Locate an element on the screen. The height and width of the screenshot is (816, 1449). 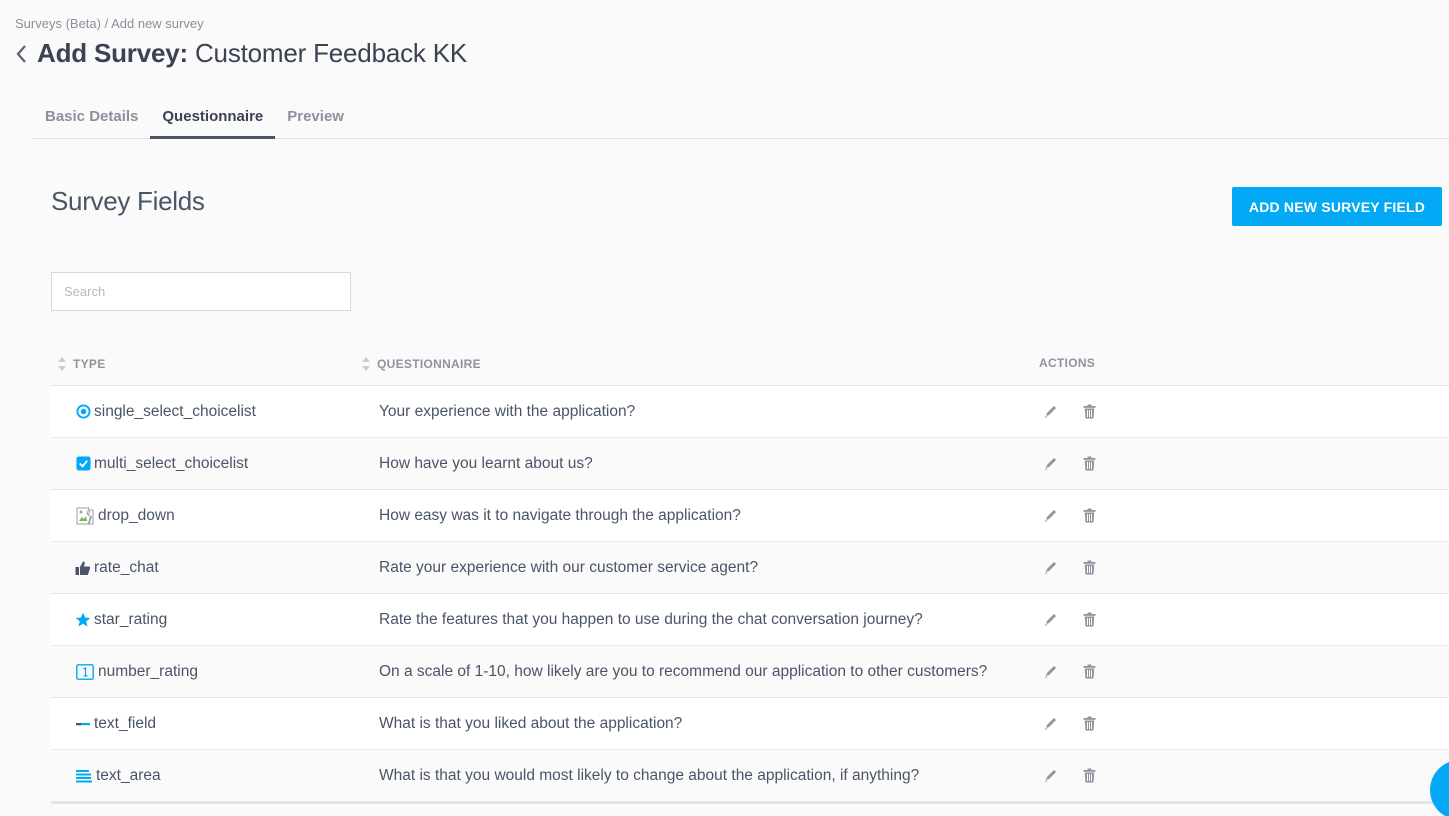
actions-column-header: ACTIONS is located at coordinates (1067, 363).